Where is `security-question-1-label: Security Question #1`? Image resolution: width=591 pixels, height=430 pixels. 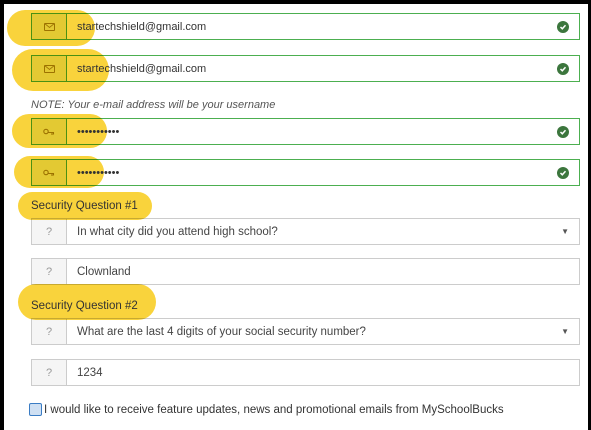 security-question-1-label: Security Question #1 is located at coordinates (84, 206).